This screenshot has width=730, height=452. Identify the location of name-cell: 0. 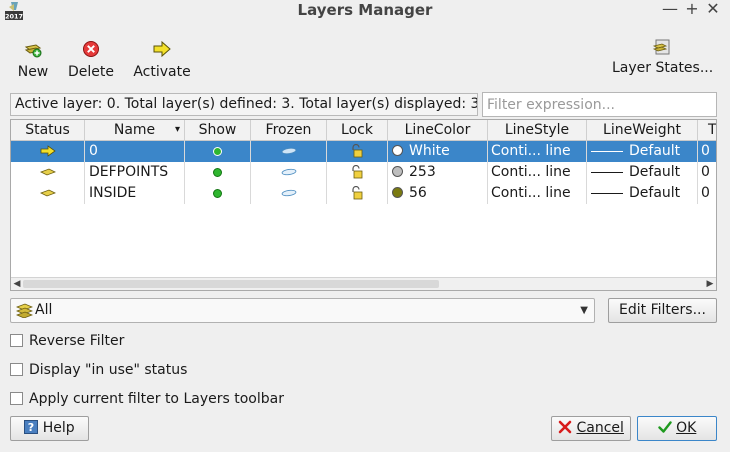
(135, 151).